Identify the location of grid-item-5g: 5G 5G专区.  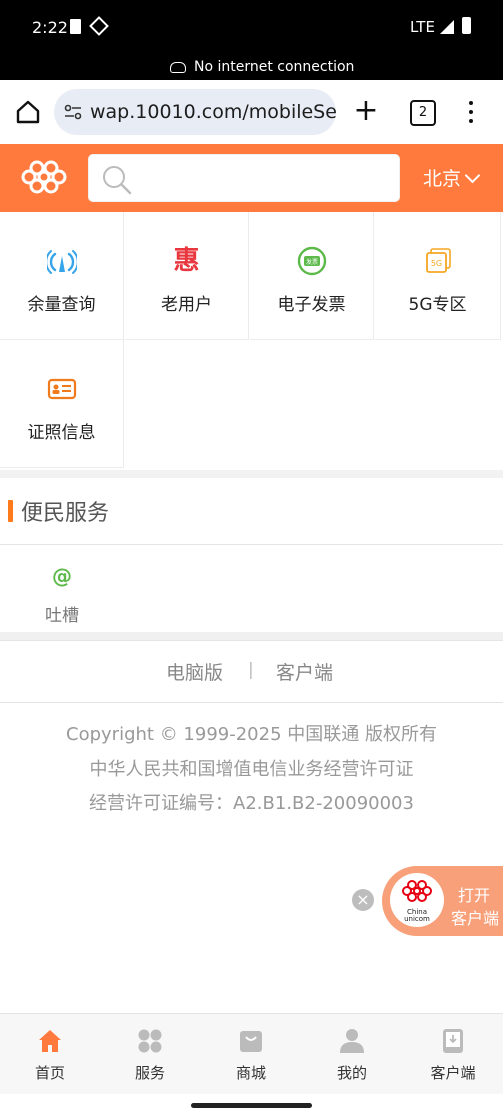
(438, 276).